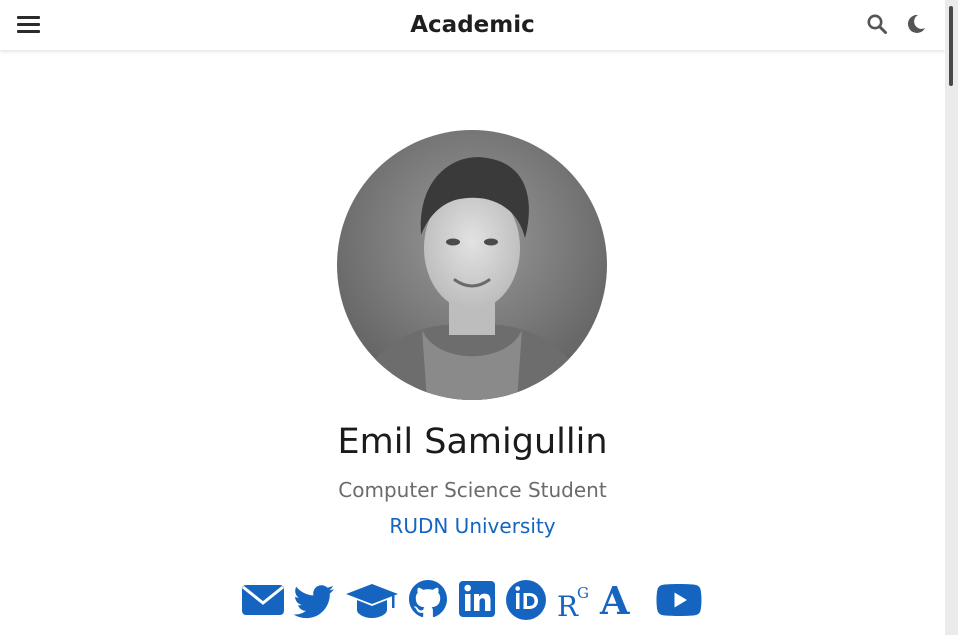 This screenshot has height=635, width=958. I want to click on academia-a: A, so click(614, 600).